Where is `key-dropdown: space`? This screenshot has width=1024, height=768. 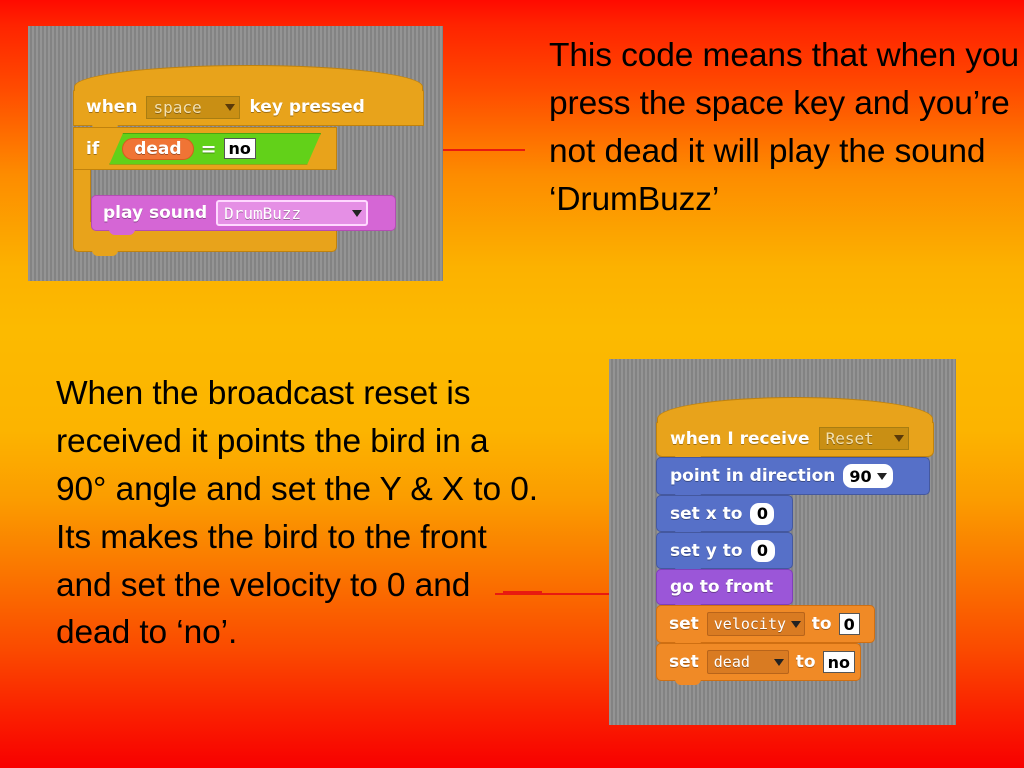
key-dropdown: space is located at coordinates (193, 107).